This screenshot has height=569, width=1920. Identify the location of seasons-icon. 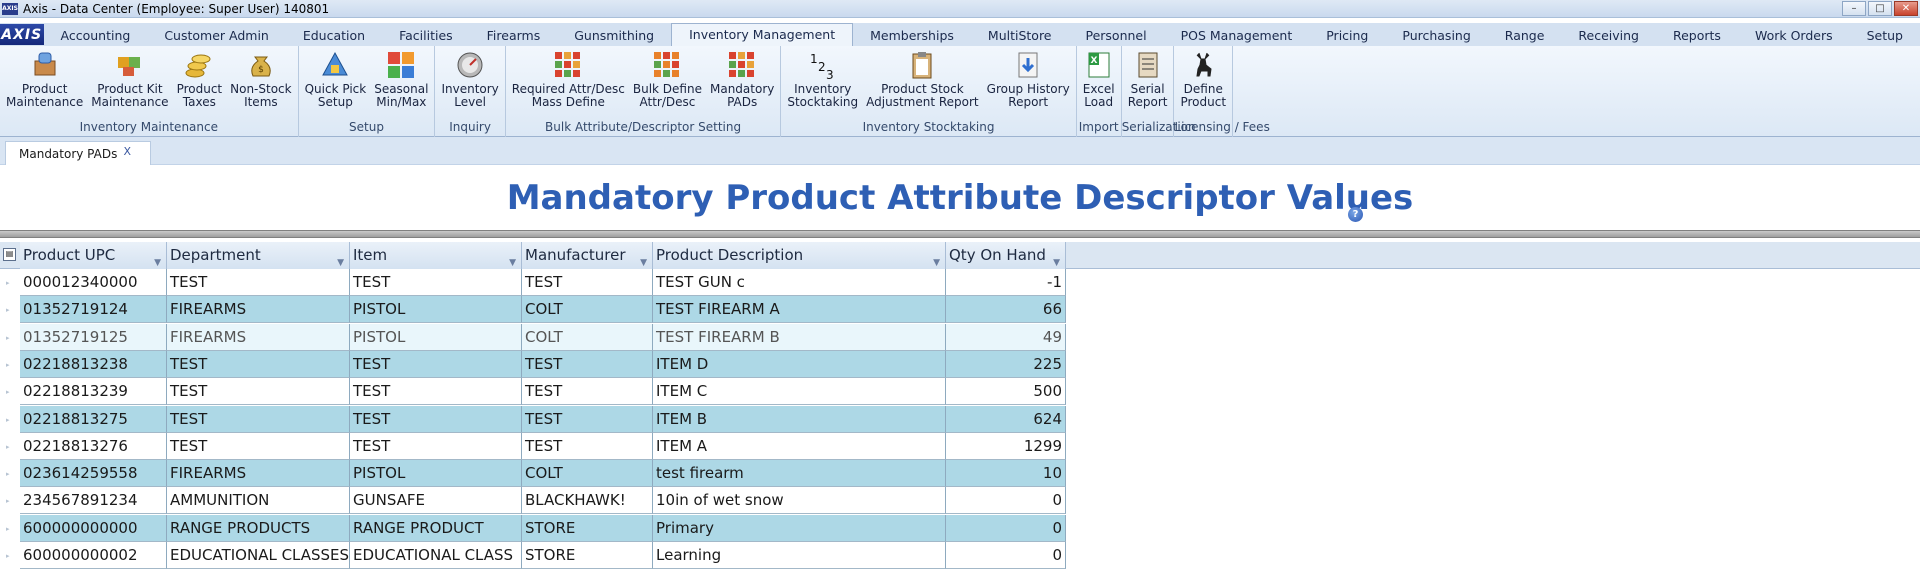
(401, 65).